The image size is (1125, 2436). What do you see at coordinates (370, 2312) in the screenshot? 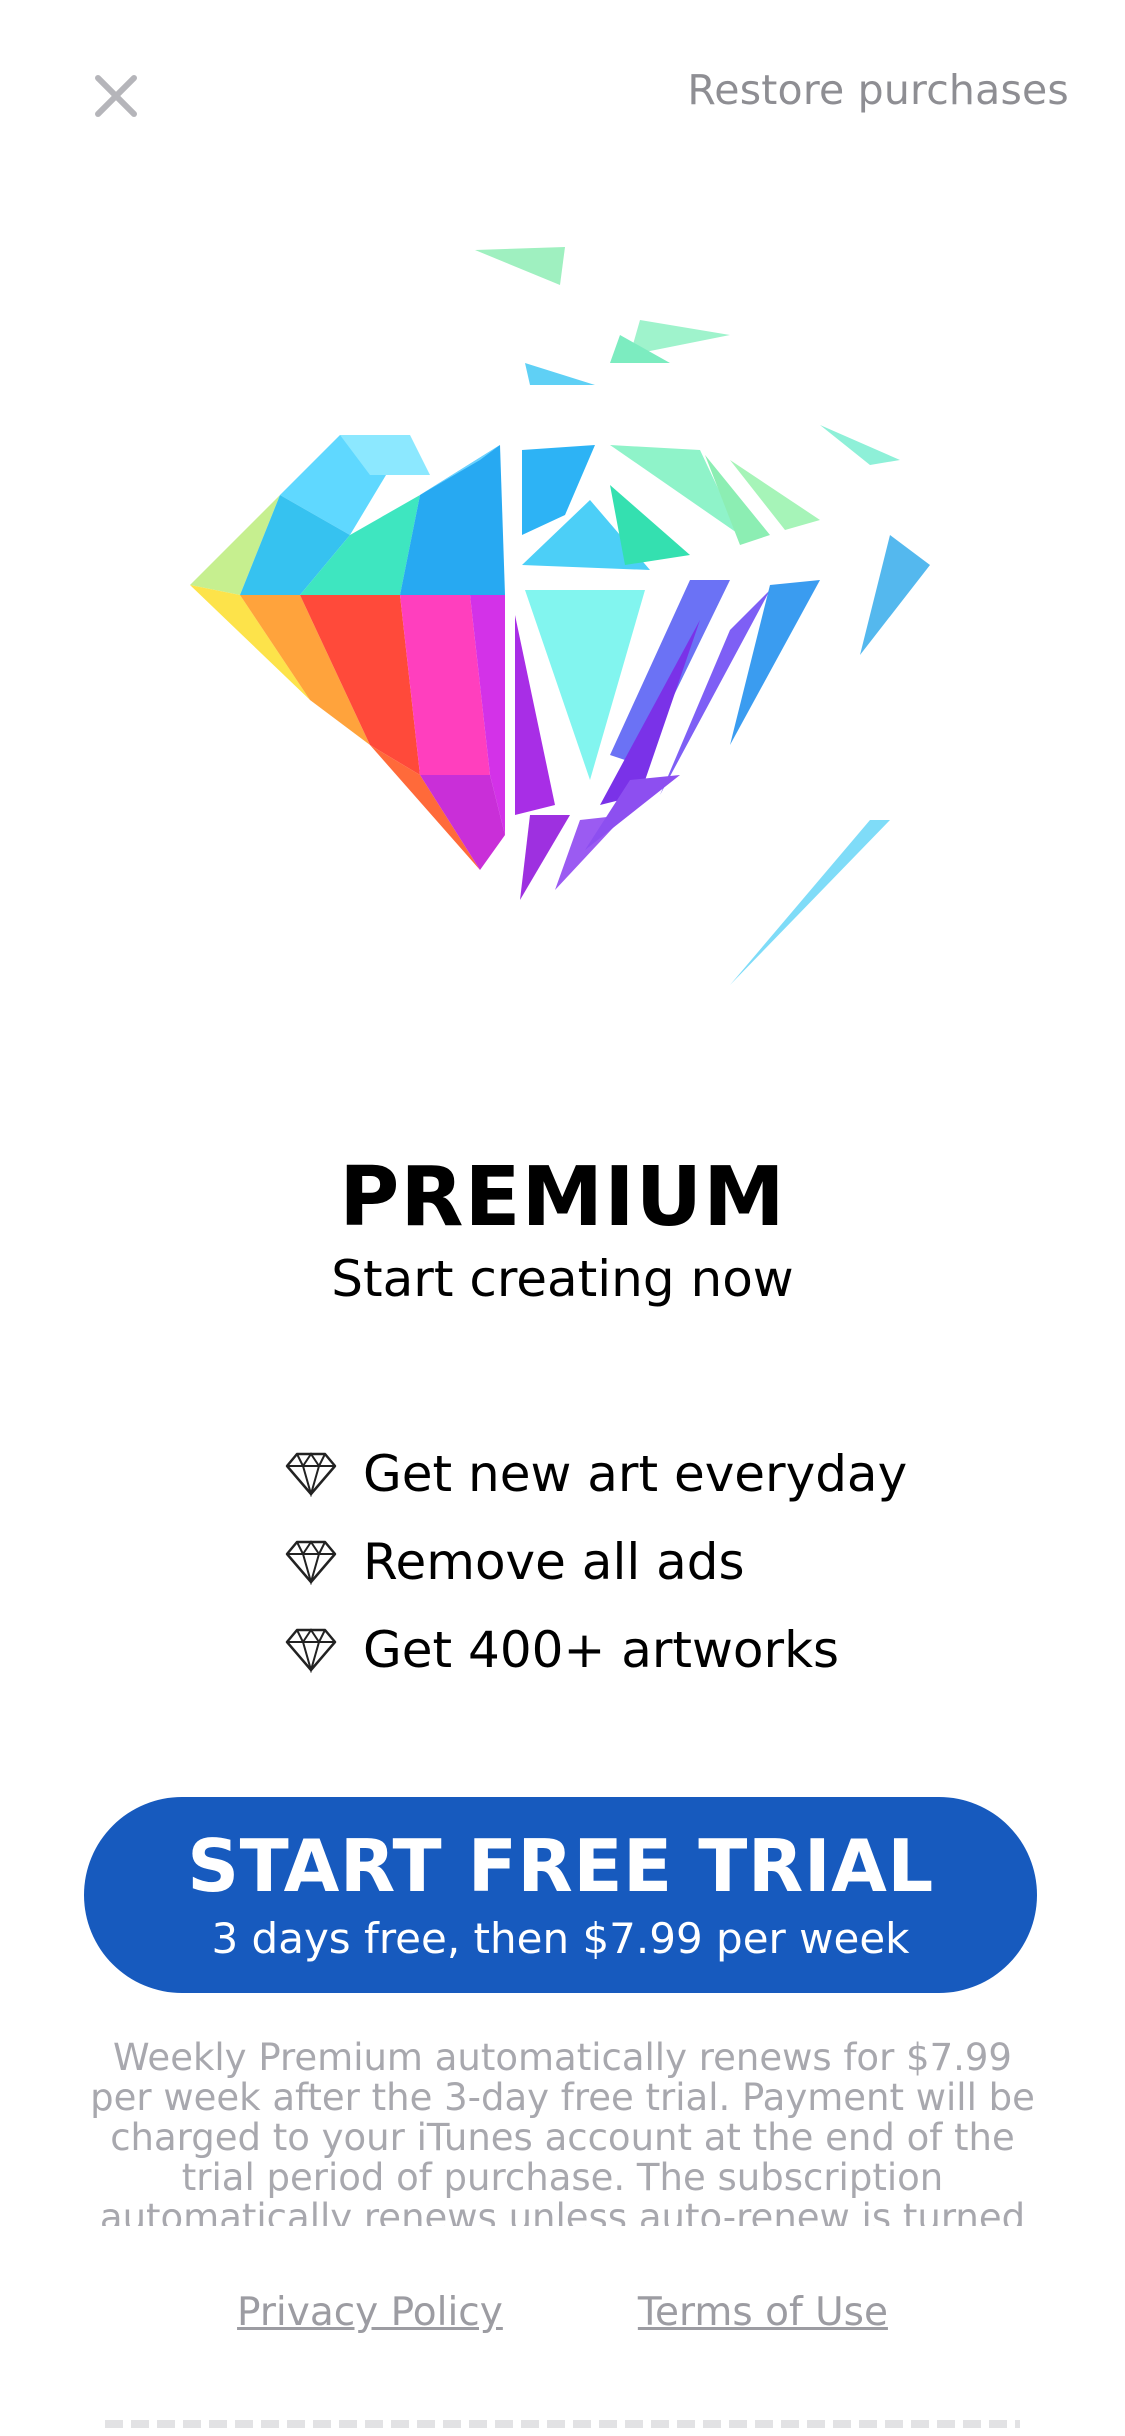
I see `privacy-policy-link: Privacy Policy` at bounding box center [370, 2312].